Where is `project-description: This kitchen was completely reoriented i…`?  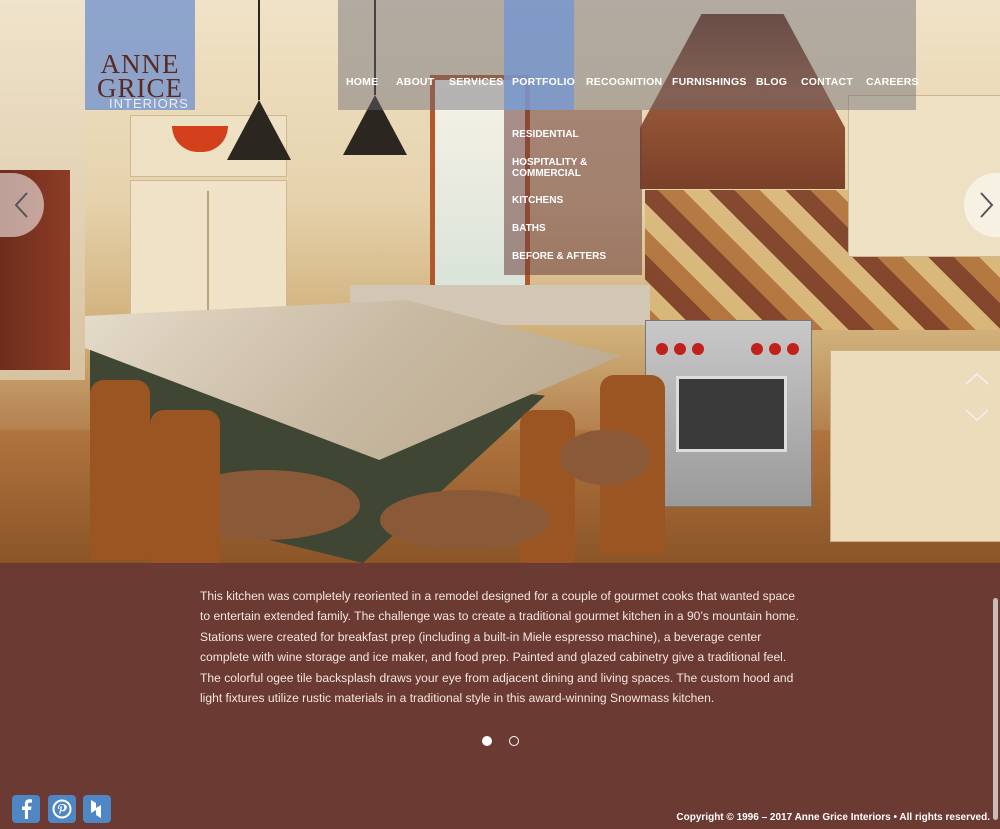
project-description: This kitchen was completely reoriented i… is located at coordinates (499, 647).